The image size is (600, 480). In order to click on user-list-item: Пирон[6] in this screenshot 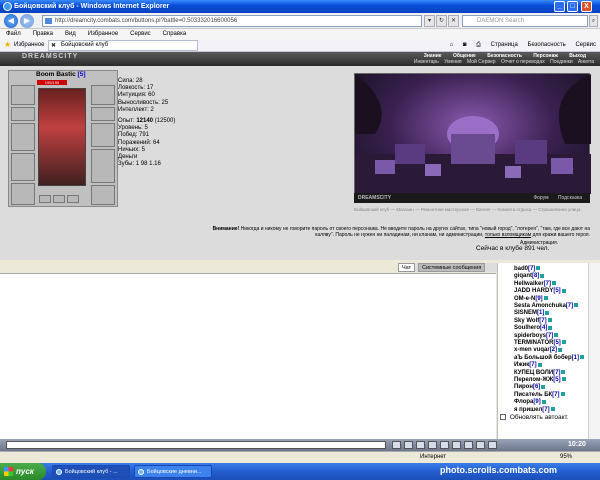, I will do `click(530, 387)`.